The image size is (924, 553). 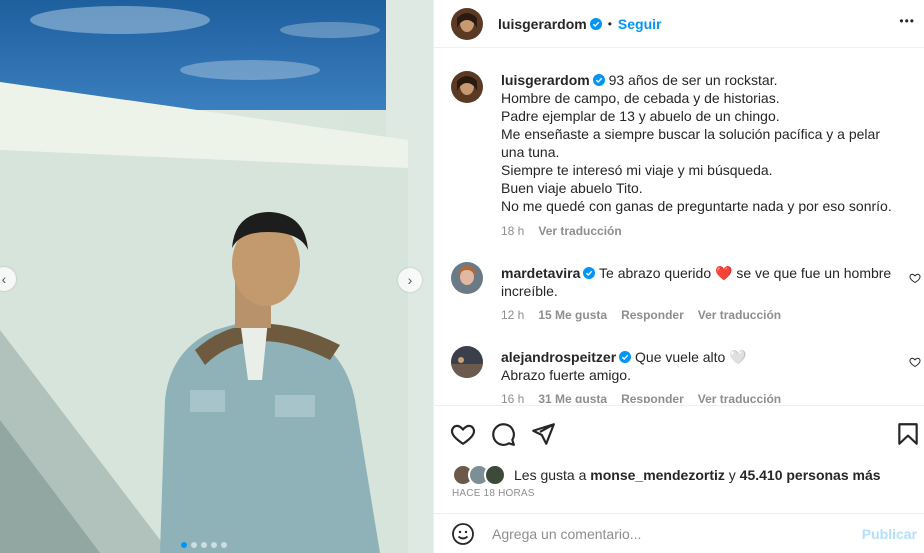 I want to click on add-comment-bar: Publicar, so click(x=679, y=533).